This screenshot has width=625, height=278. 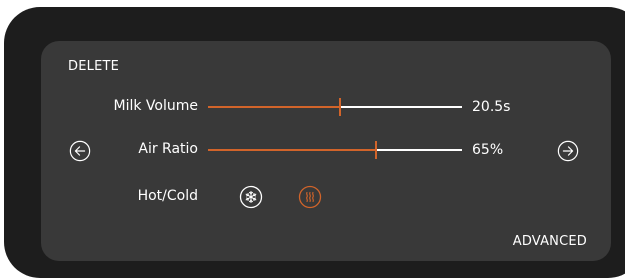 I want to click on air-ratio-label: Air Ratio, so click(x=168, y=149).